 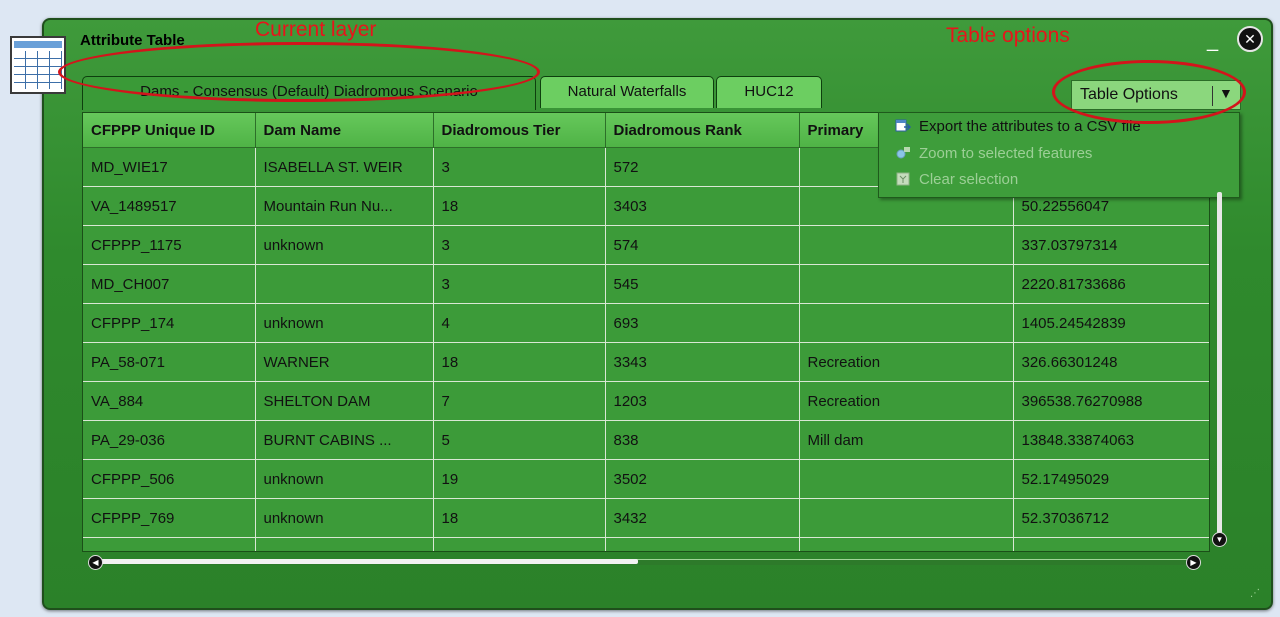 What do you see at coordinates (702, 440) in the screenshot?
I see `table-cell: 838` at bounding box center [702, 440].